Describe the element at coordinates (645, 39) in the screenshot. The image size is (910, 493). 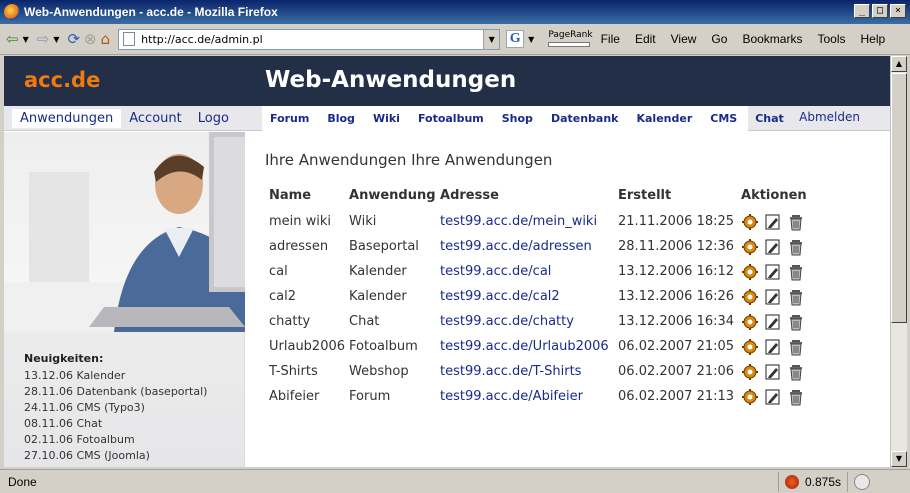
I see `menu-edit: Edit` at that location.